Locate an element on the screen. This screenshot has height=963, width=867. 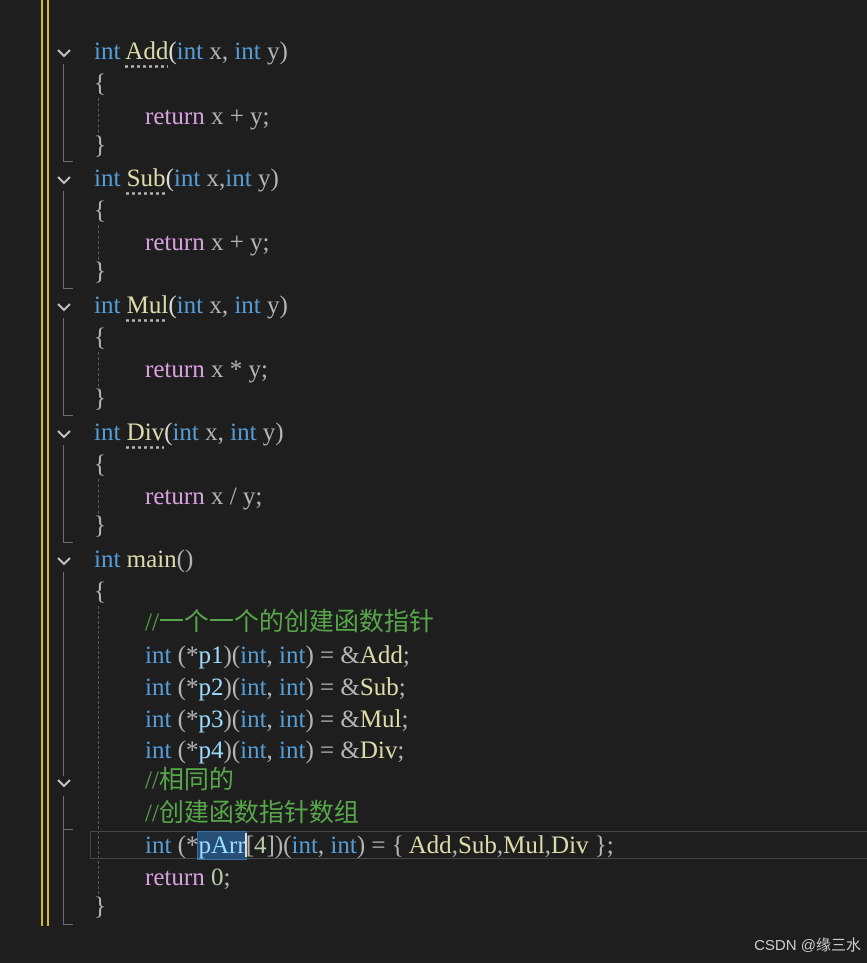
code-line-comment: //一个一个的创建函数指针 is located at coordinates (289, 623).